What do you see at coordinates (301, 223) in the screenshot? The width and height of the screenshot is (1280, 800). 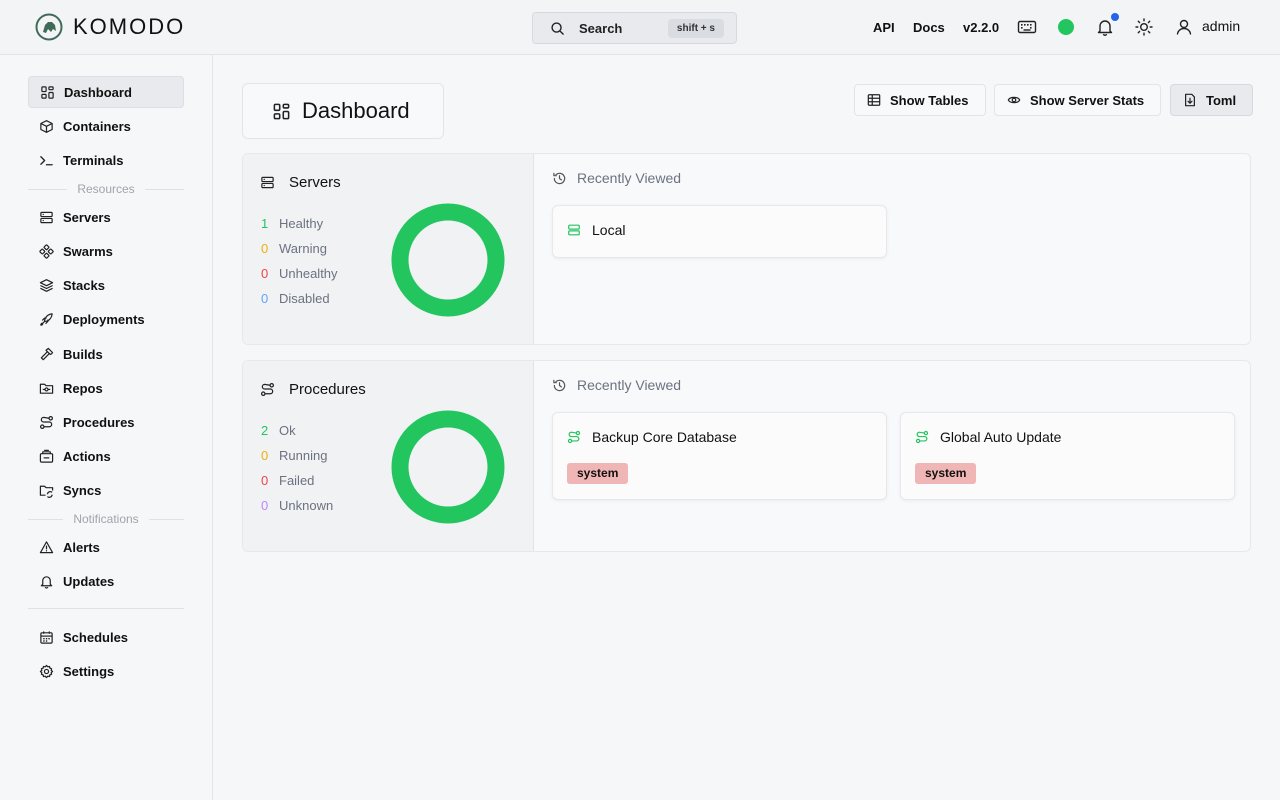 I see `stat-label: Healthy` at bounding box center [301, 223].